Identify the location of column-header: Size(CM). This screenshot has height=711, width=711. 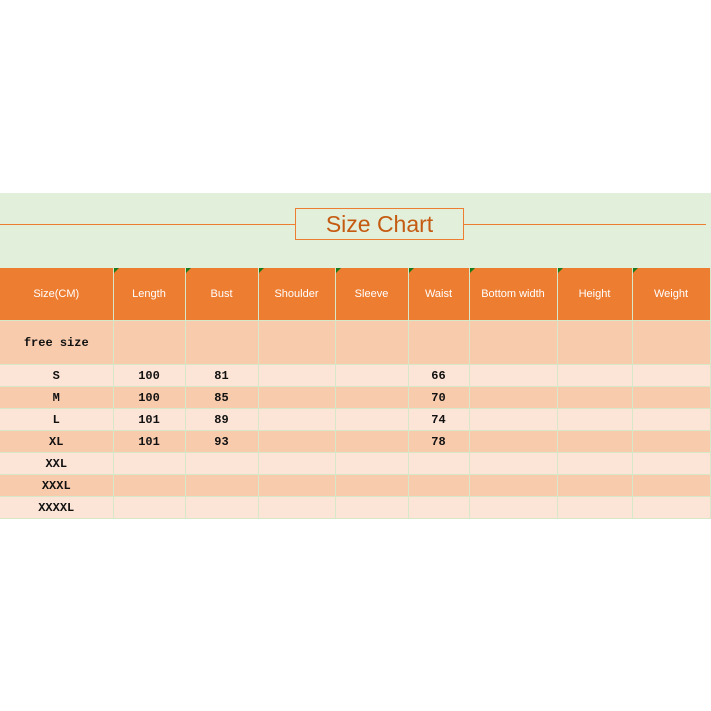
(57, 294).